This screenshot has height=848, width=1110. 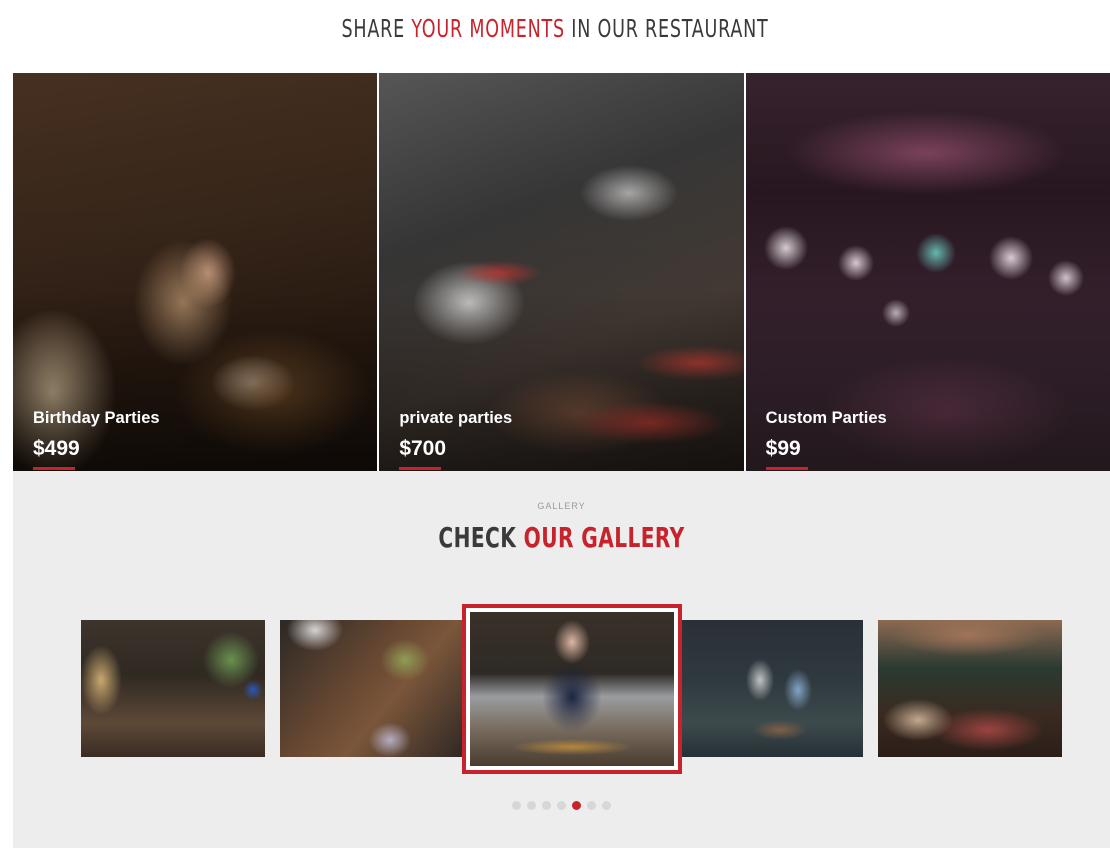 I want to click on gallery-thumb-table-overhead, so click(x=372, y=688).